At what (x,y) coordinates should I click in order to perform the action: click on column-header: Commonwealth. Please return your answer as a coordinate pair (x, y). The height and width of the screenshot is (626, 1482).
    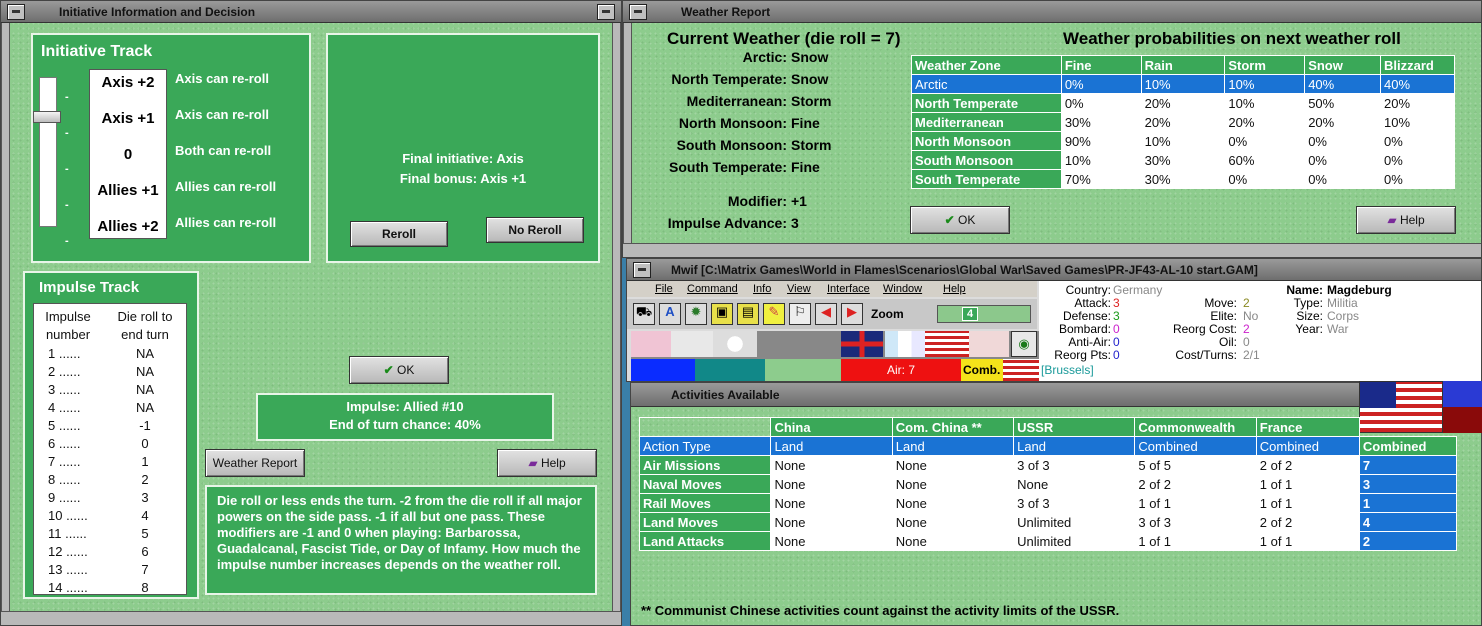
    Looking at the image, I should click on (1195, 427).